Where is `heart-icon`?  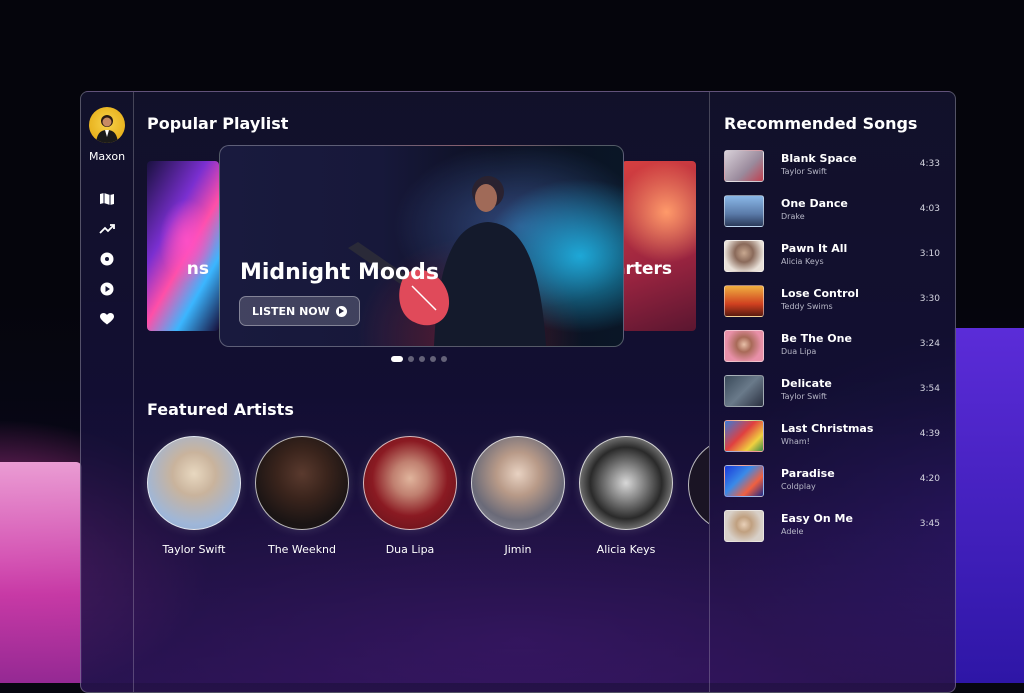
heart-icon is located at coordinates (107, 319).